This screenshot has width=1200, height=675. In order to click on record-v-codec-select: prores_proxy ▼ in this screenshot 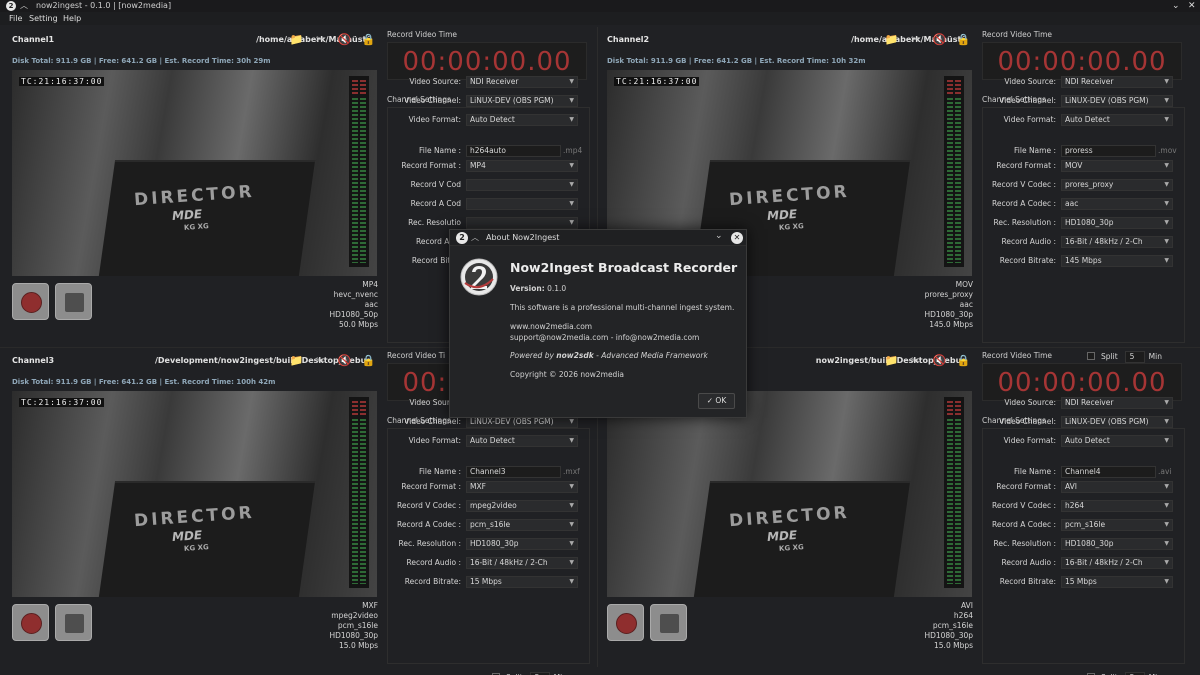, I will do `click(1117, 185)`.